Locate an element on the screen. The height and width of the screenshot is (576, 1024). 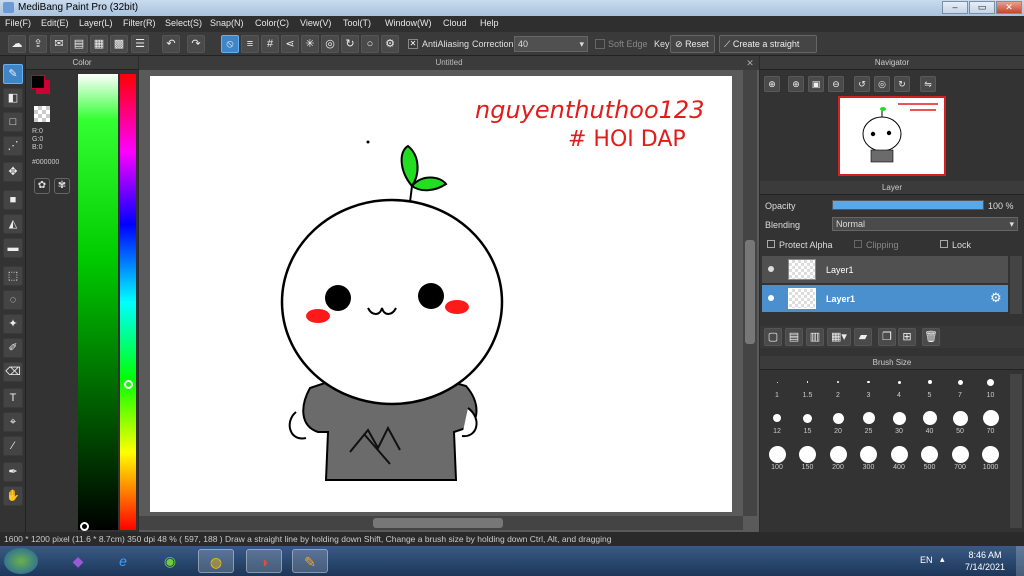
menu-window: Window(W) is located at coordinates (408, 23).